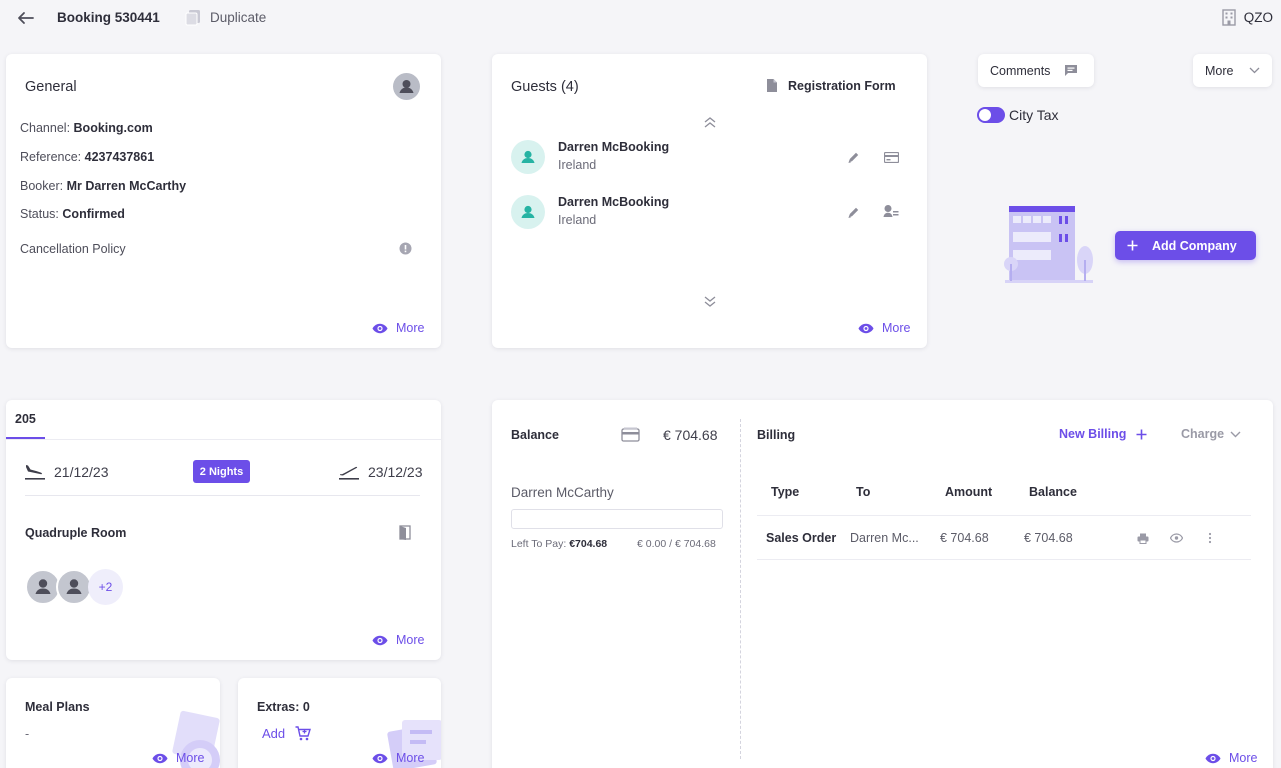  Describe the element at coordinates (1004, 559) in the screenshot. I see `table-row-divider` at that location.